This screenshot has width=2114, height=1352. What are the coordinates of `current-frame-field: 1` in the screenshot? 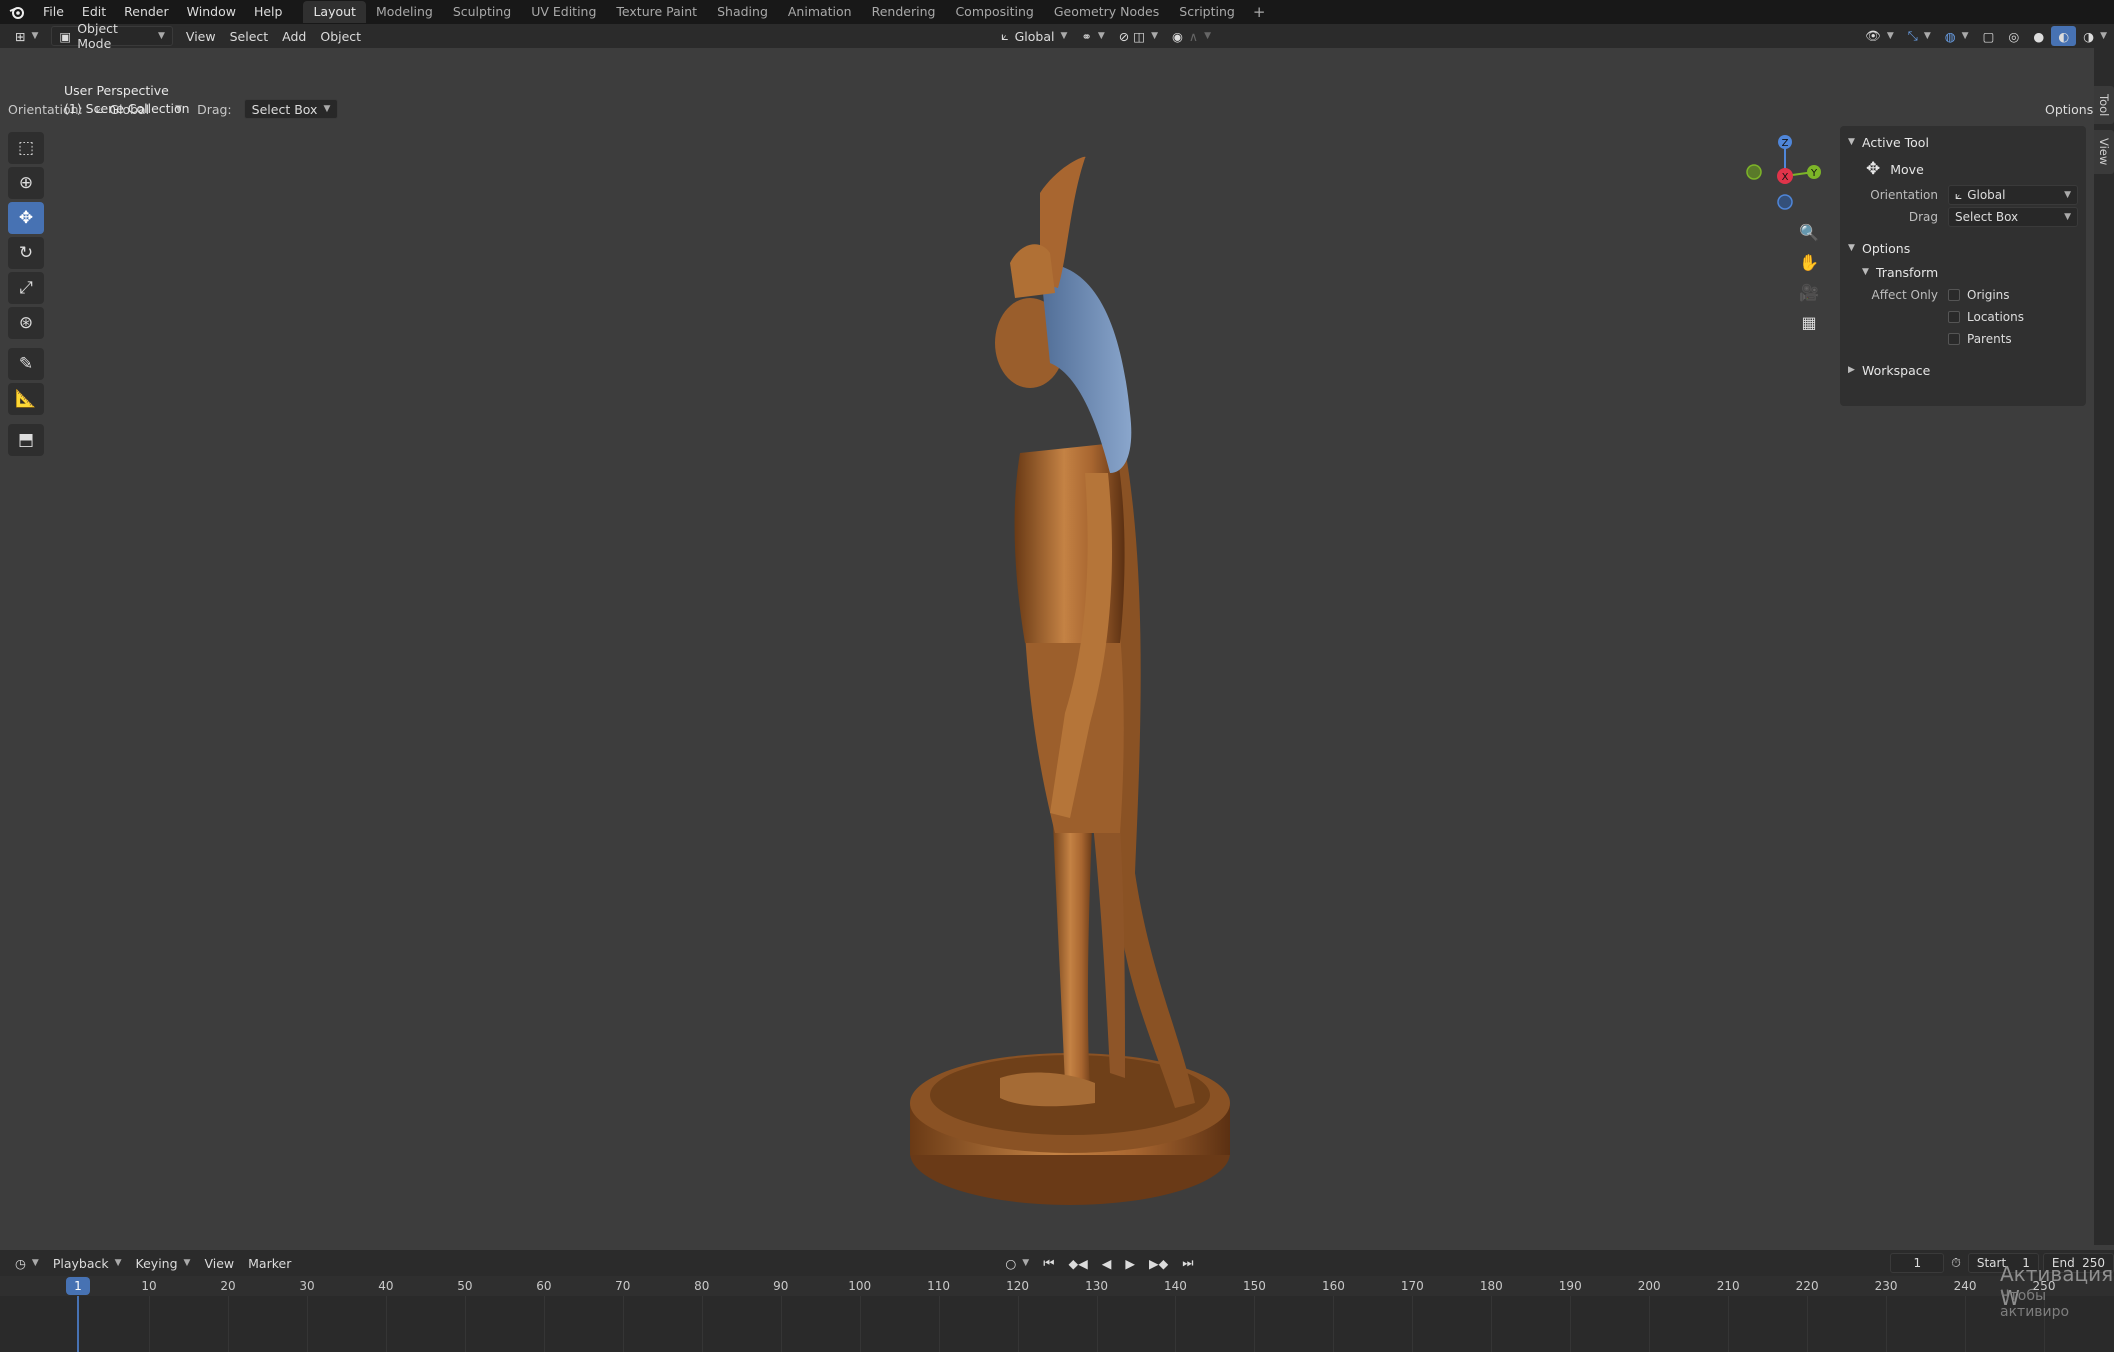 It's located at (1917, 1263).